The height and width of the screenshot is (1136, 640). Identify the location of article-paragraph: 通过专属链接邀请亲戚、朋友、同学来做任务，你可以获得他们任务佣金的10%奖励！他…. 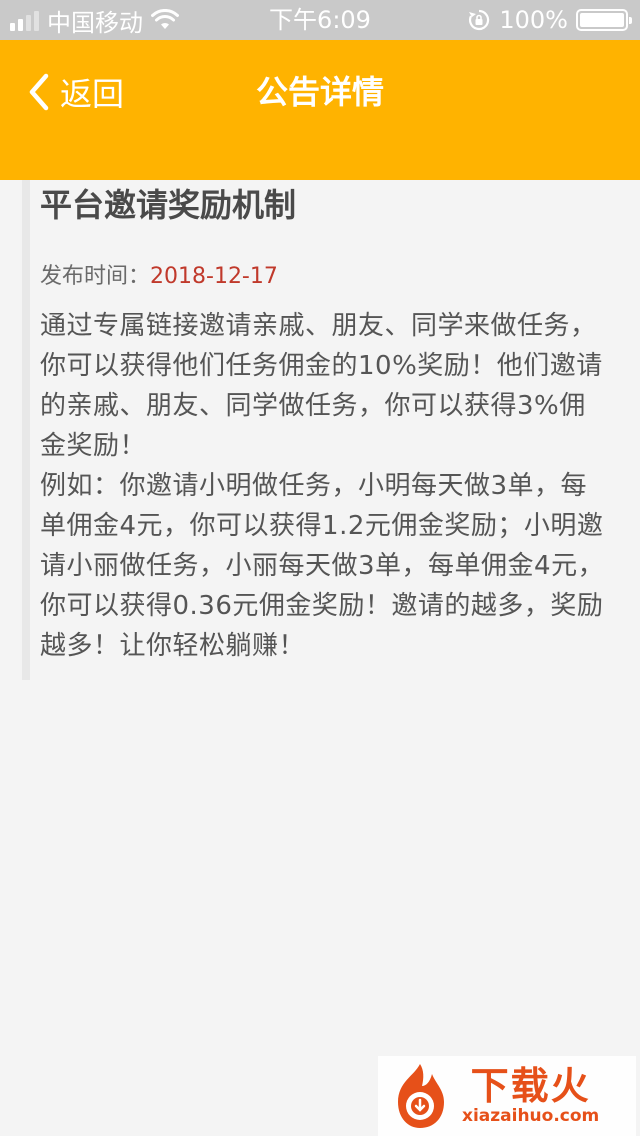
(321, 386).